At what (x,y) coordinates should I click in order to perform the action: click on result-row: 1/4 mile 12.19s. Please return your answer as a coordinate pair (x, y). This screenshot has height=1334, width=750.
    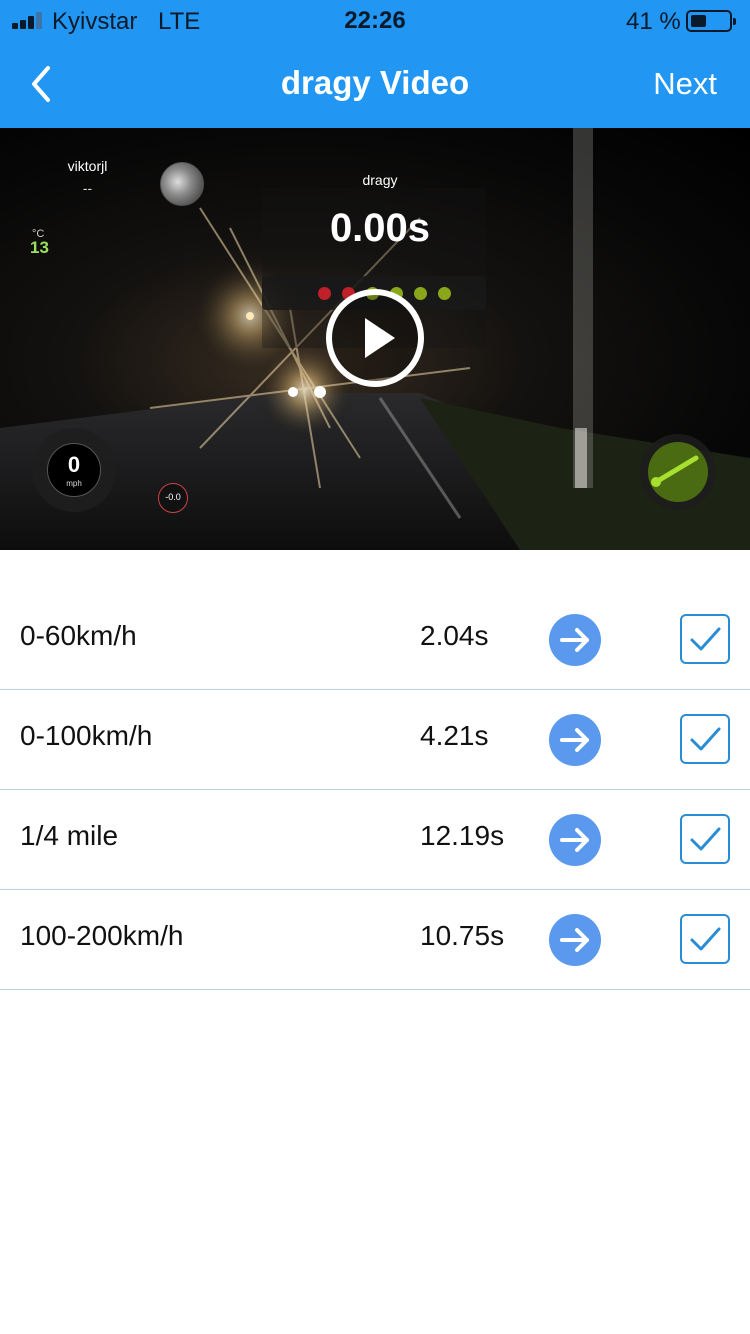
    Looking at the image, I should click on (375, 840).